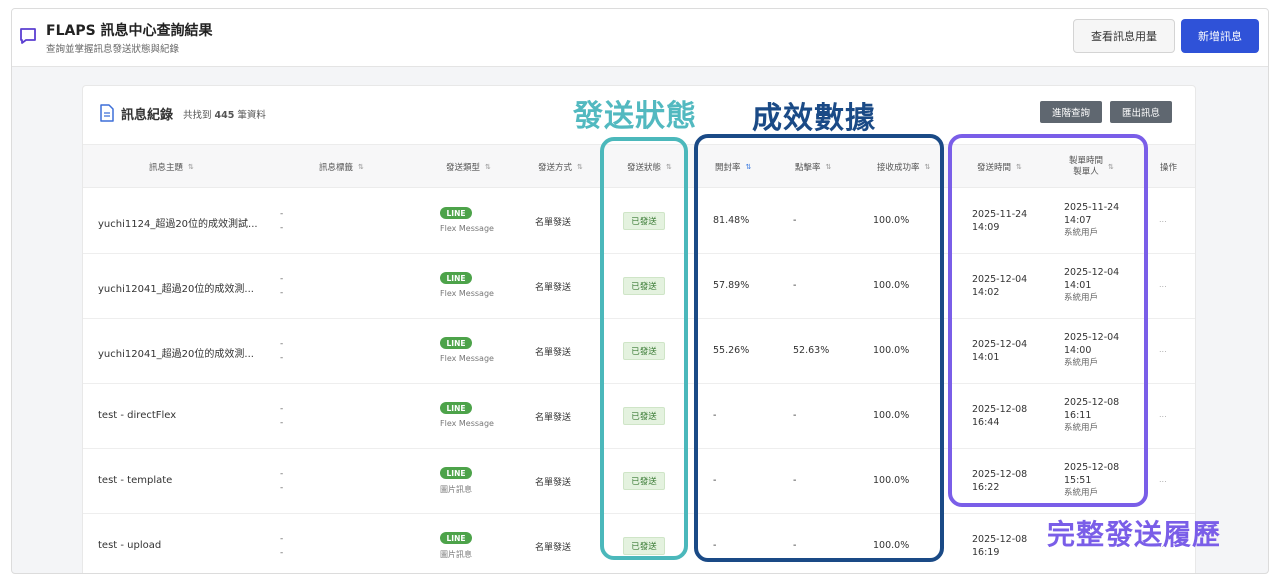 This screenshot has height=582, width=1280. What do you see at coordinates (999, 546) in the screenshot?
I see `send-time-cell: 2025-12-08 16:19` at bounding box center [999, 546].